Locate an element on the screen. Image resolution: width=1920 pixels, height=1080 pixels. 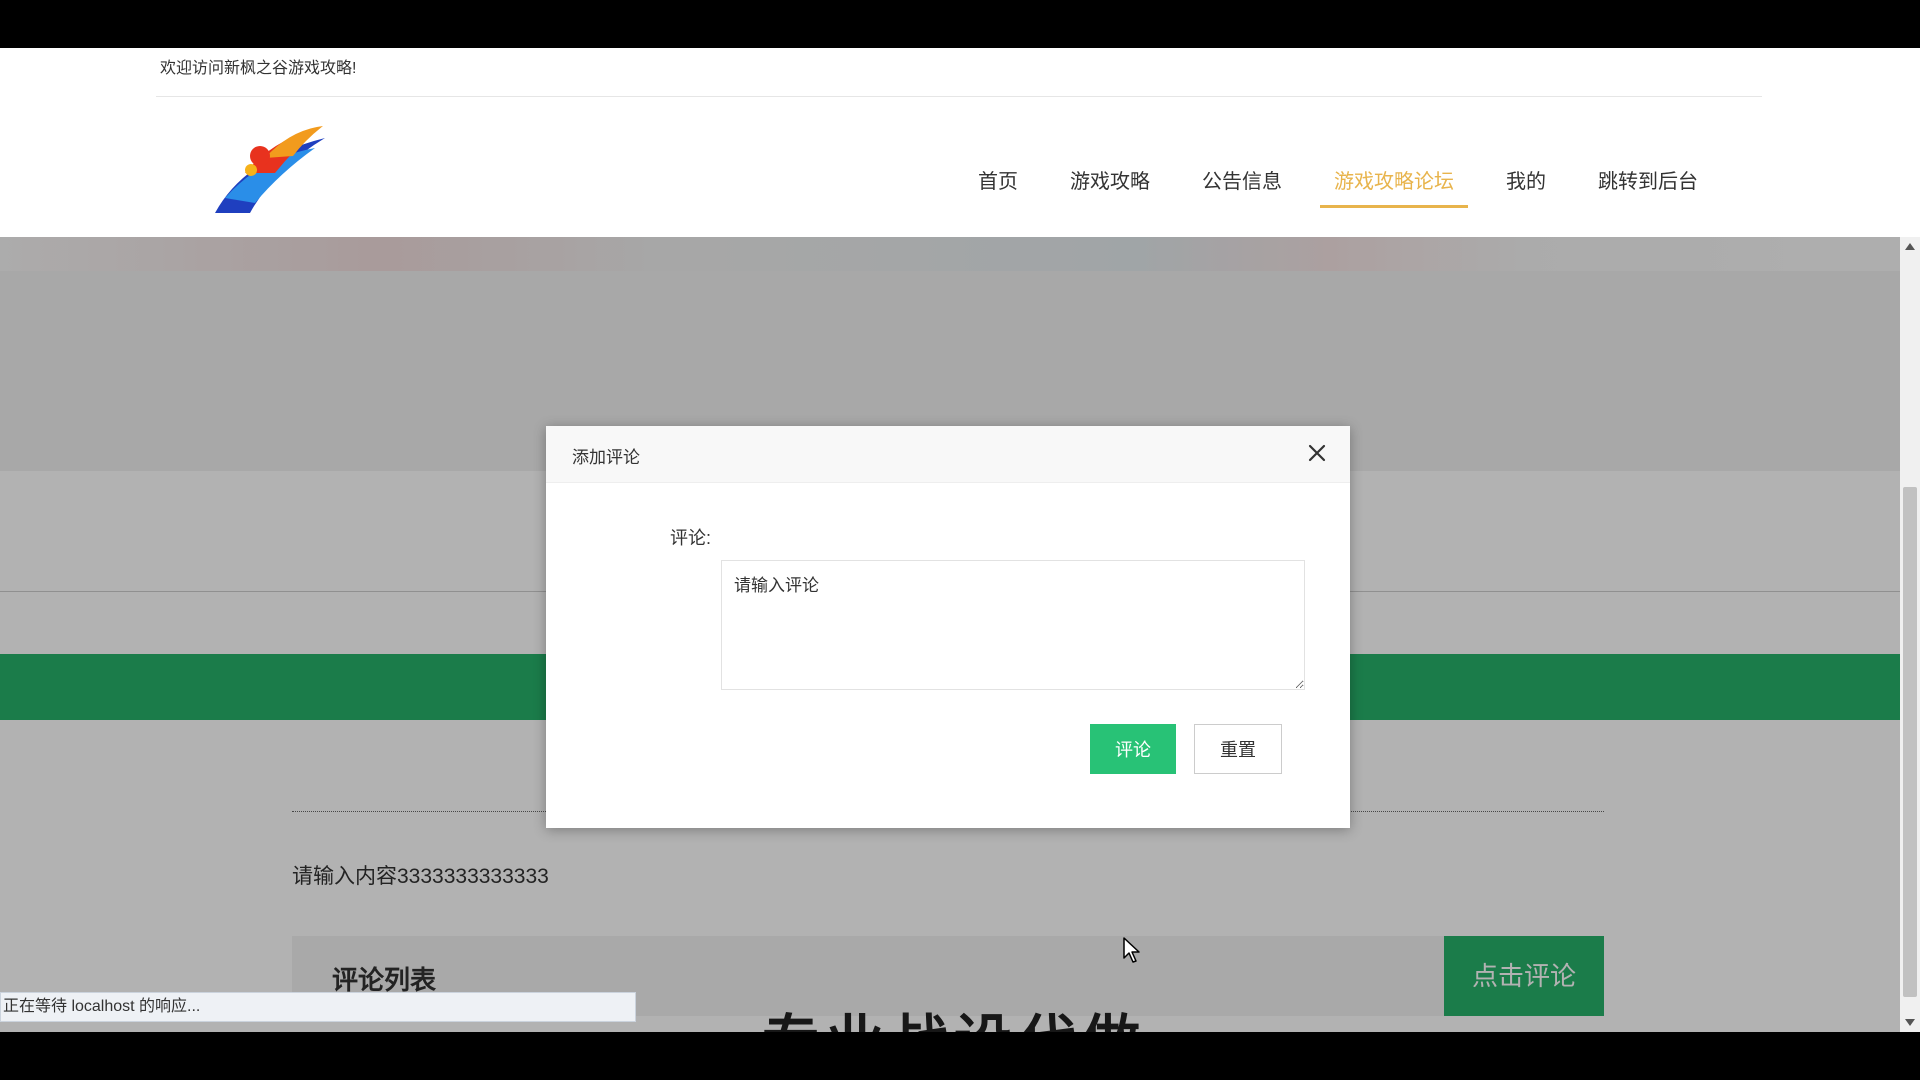
comment-textarea is located at coordinates (1013, 625).